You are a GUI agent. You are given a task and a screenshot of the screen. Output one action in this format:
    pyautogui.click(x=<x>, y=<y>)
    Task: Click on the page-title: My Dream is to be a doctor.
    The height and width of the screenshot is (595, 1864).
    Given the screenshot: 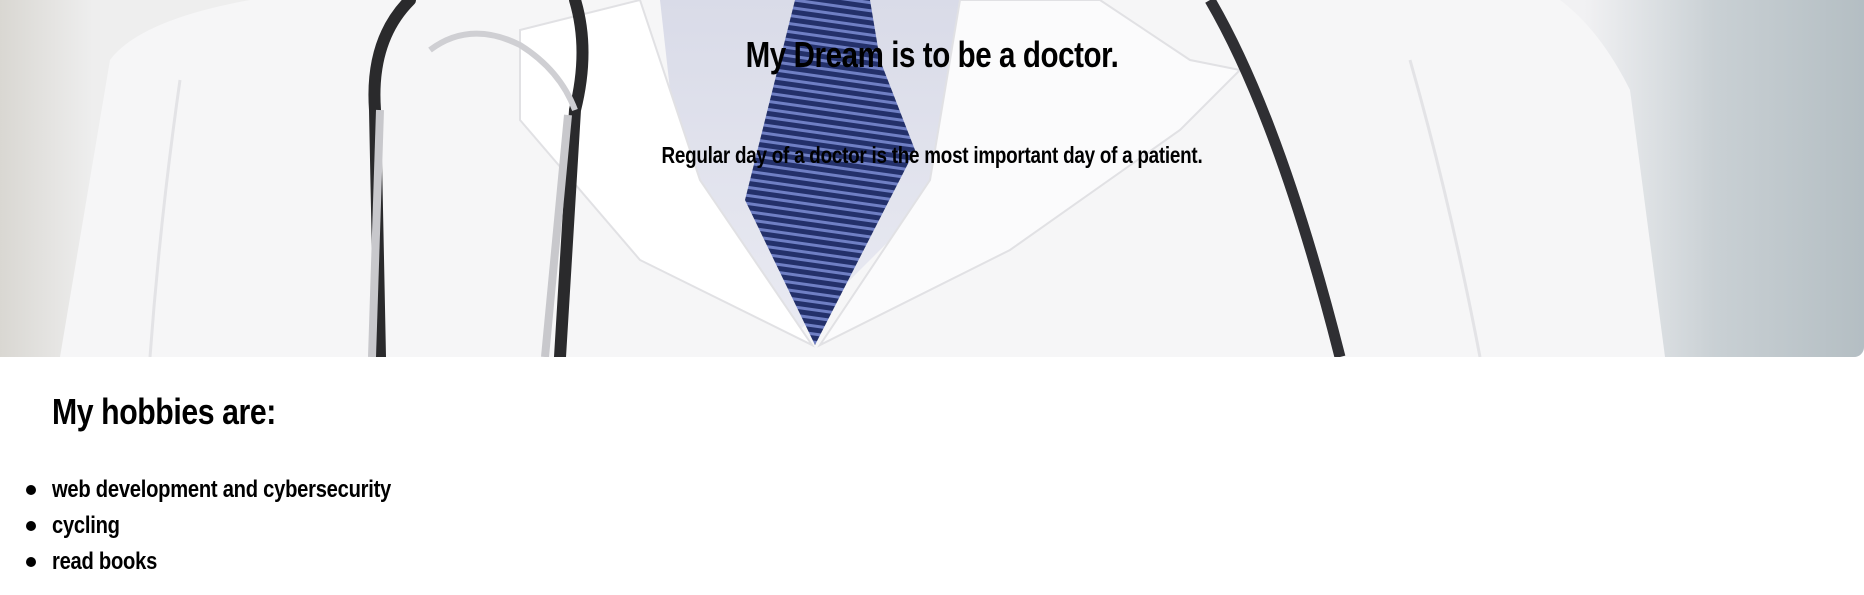 What is the action you would take?
    pyautogui.click(x=932, y=54)
    